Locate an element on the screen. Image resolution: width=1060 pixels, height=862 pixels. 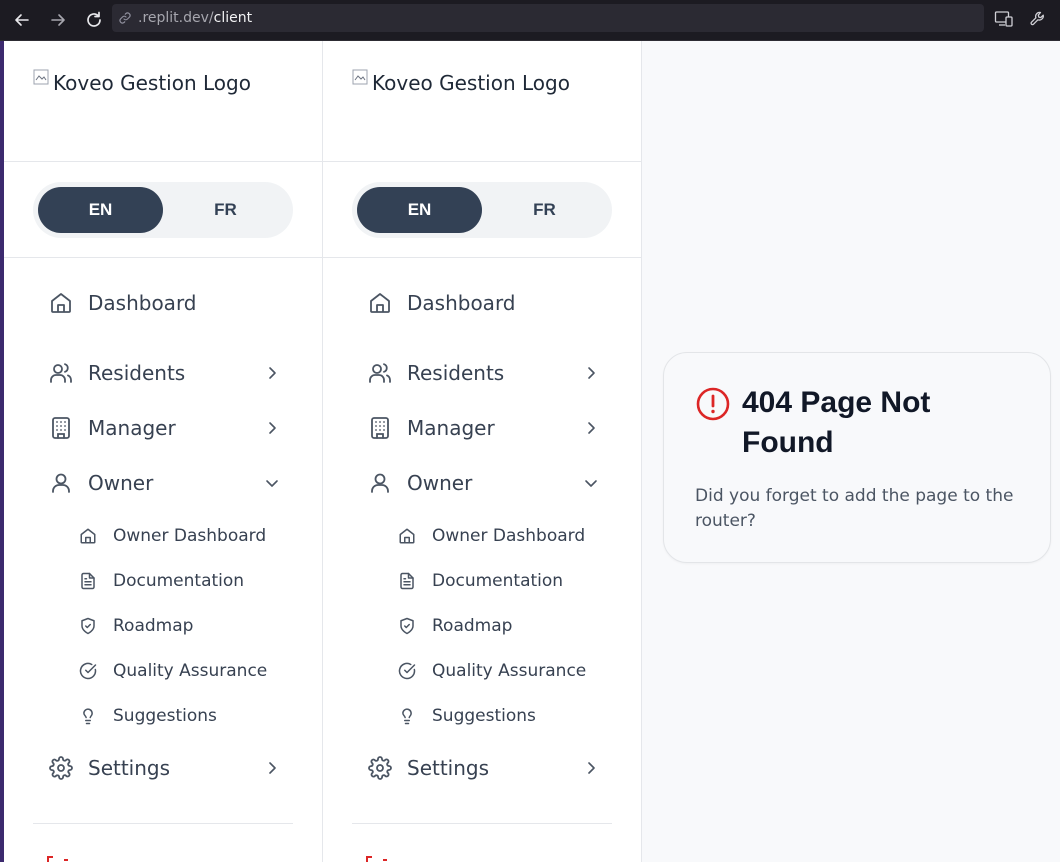
error-title: 404 Page Not Found is located at coordinates (836, 422).